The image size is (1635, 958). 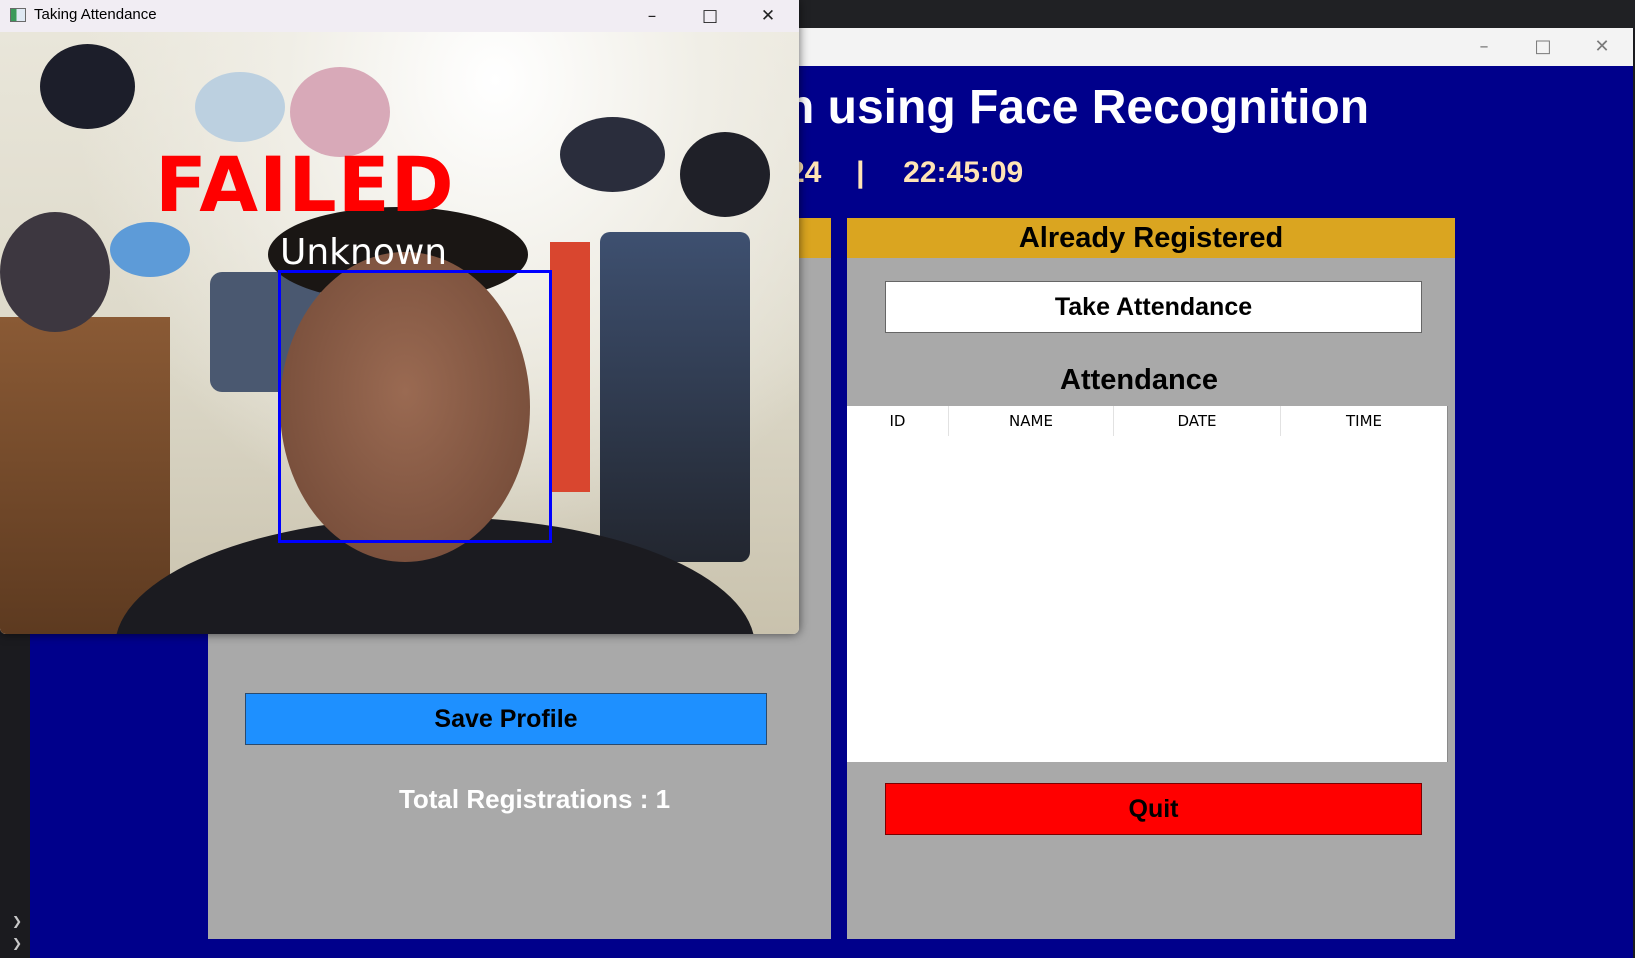 I want to click on column-header-name: NAME, so click(x=1031, y=421).